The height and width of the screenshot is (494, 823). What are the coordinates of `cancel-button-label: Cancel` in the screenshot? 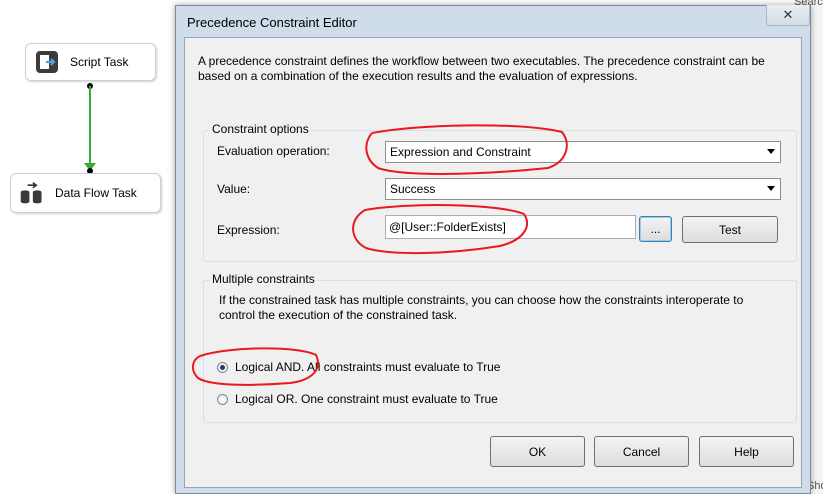 It's located at (641, 451).